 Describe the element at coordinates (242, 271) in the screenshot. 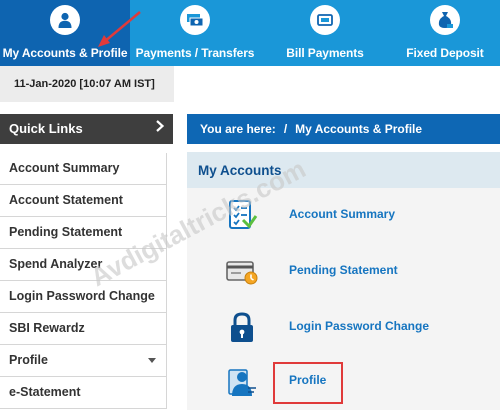

I see `pending-statement-icon` at that location.